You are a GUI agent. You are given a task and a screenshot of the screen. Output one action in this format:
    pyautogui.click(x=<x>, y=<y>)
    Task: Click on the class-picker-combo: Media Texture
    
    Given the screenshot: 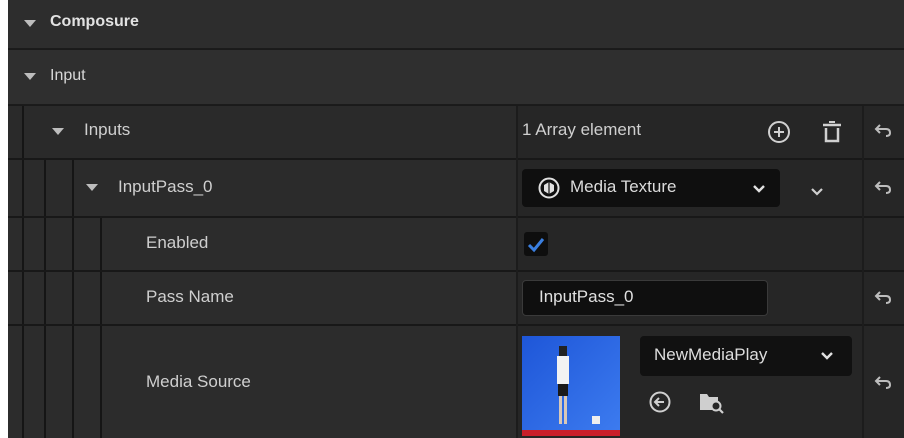 What is the action you would take?
    pyautogui.click(x=651, y=188)
    